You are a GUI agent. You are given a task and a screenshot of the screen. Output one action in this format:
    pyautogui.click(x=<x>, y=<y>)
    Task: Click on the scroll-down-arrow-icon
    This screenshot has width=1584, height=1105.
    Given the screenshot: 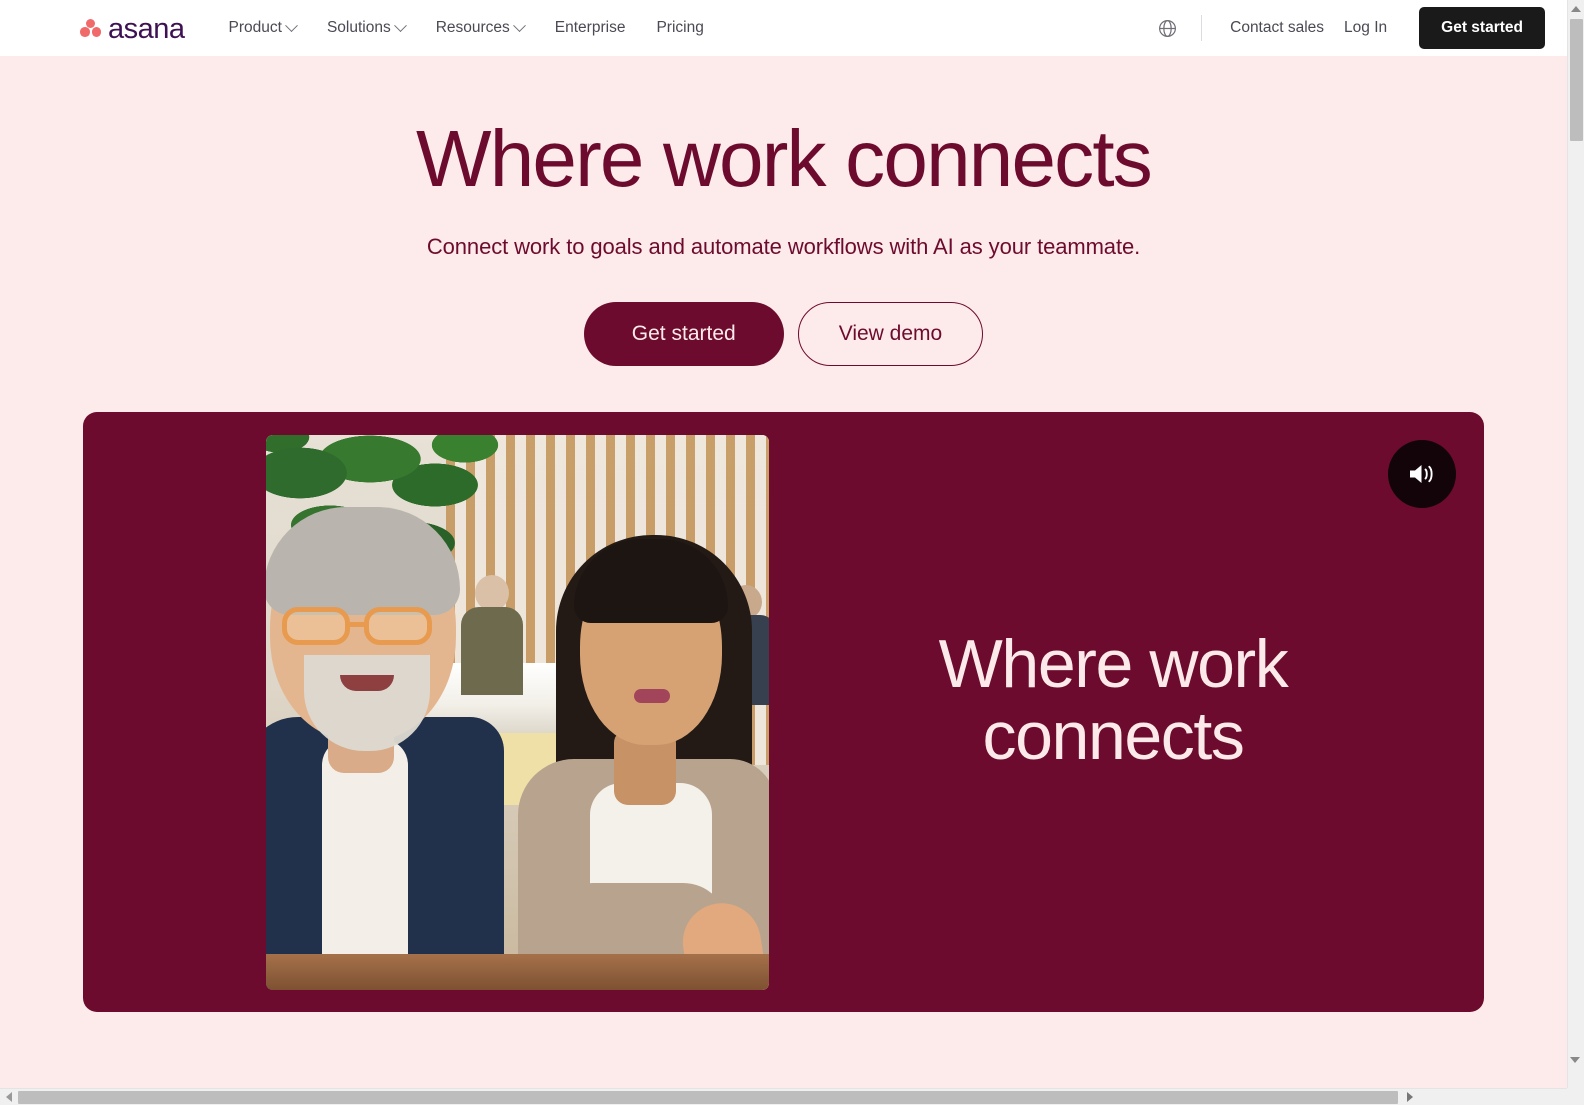 What is the action you would take?
    pyautogui.click(x=1575, y=1060)
    